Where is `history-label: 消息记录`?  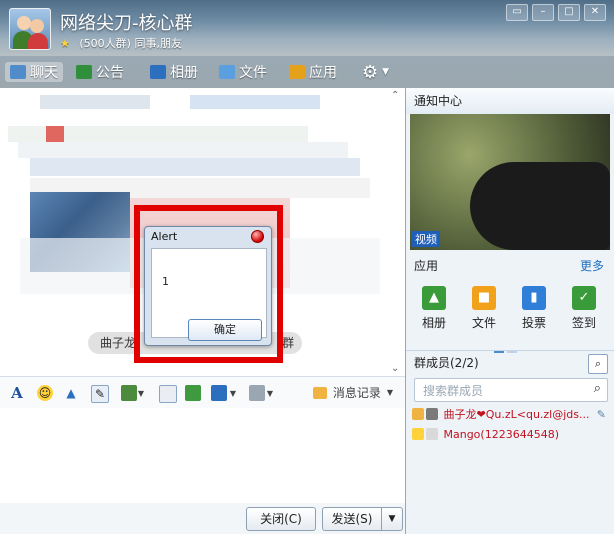
history-label: 消息记录 is located at coordinates (356, 393).